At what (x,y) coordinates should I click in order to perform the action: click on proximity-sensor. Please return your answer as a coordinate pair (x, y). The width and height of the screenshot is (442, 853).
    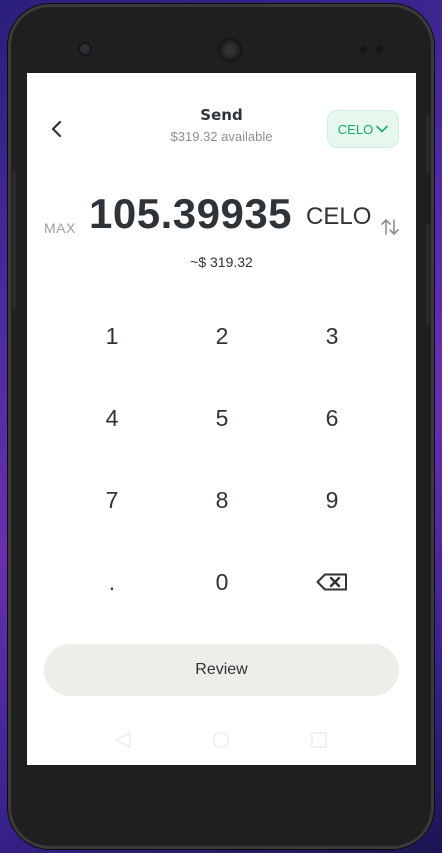
    Looking at the image, I should click on (363, 49).